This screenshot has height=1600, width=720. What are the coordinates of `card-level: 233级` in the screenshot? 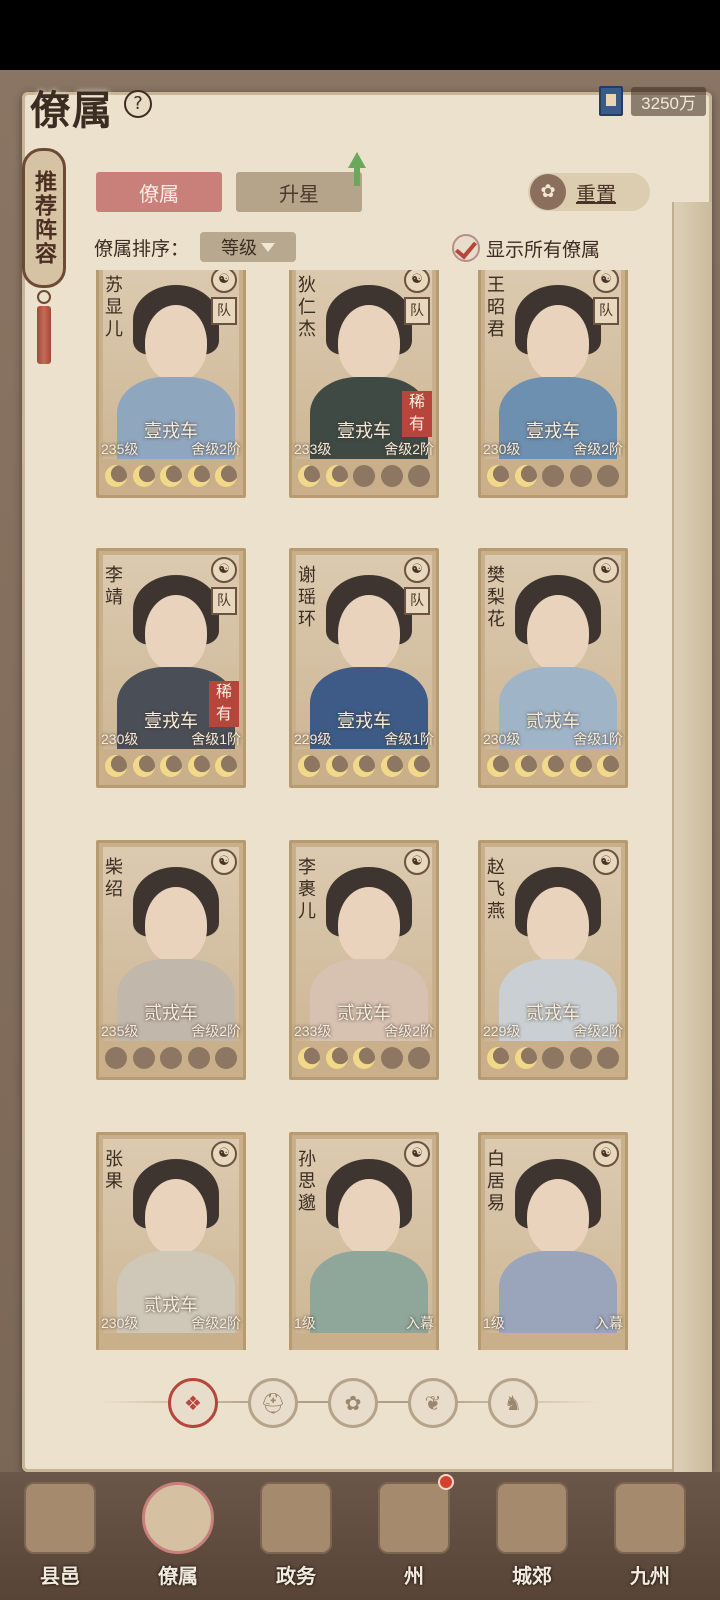 It's located at (313, 1031).